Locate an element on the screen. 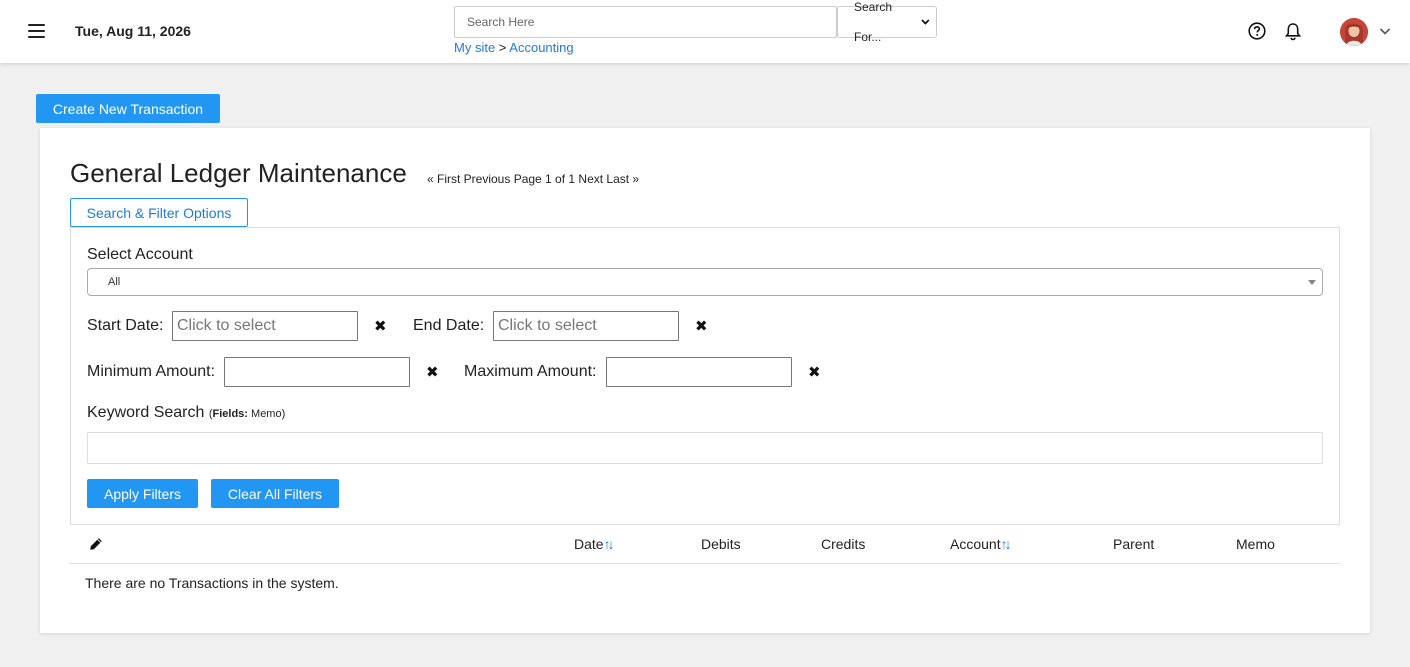 This screenshot has width=1410, height=667. max-amount-input is located at coordinates (699, 372).